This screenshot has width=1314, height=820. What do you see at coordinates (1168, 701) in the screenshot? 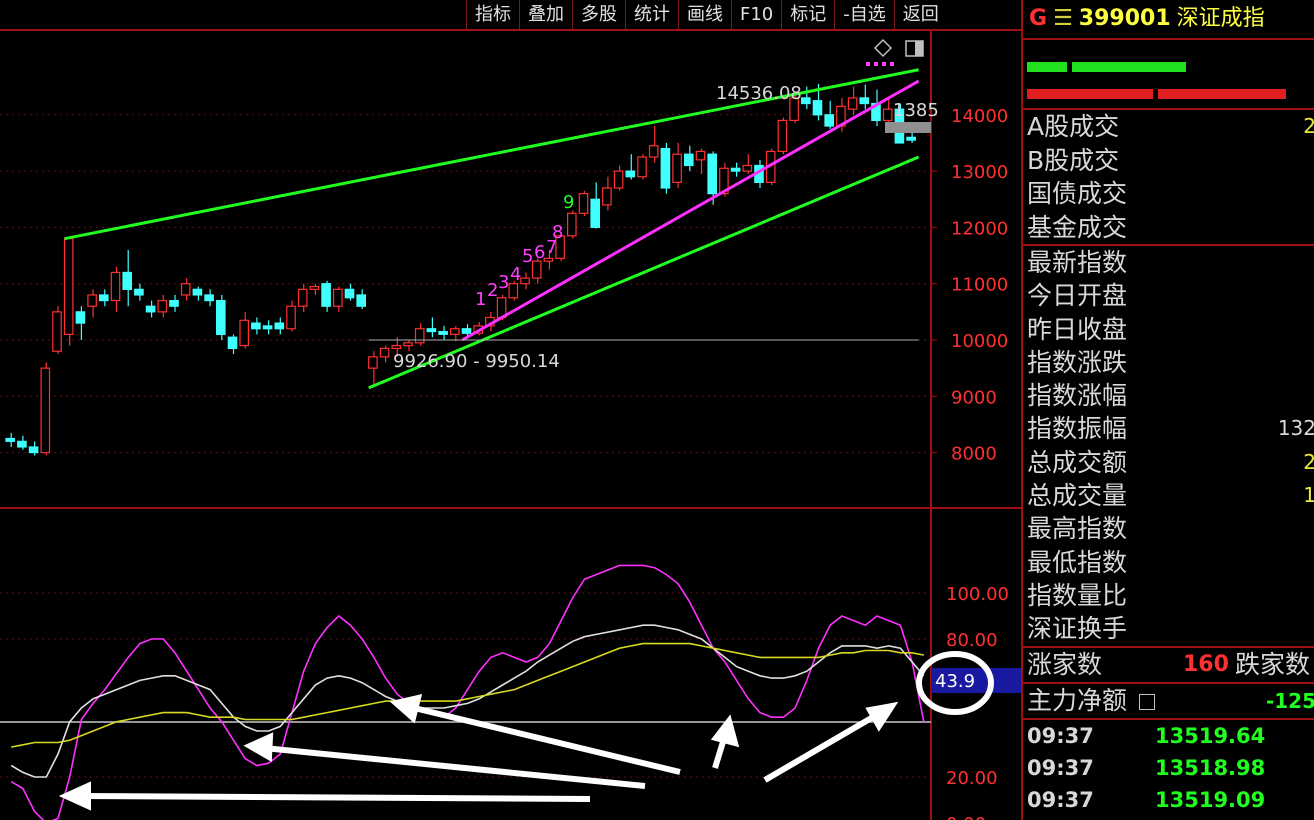
I see `main-net-row: 主力净额 -125` at bounding box center [1168, 701].